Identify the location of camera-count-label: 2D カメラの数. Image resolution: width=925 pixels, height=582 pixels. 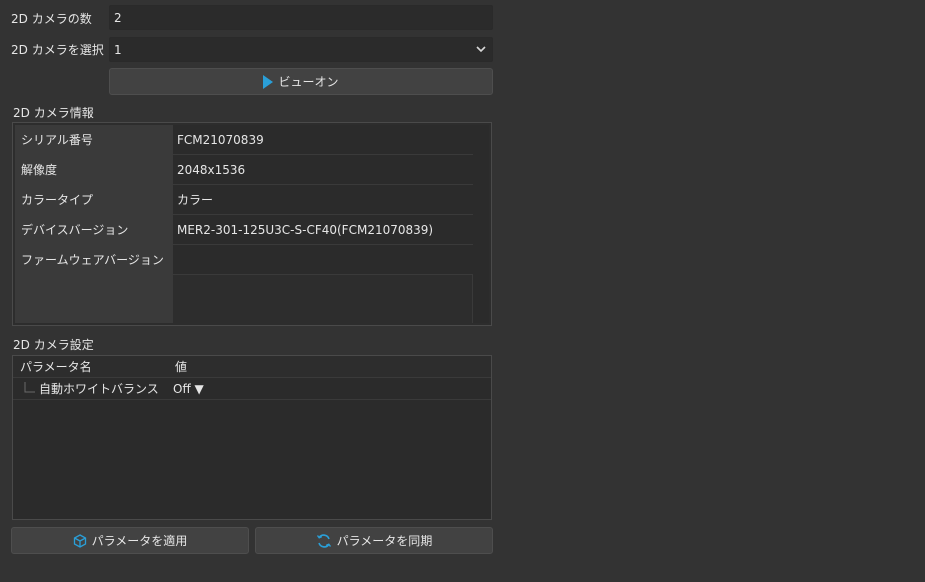
(51, 19).